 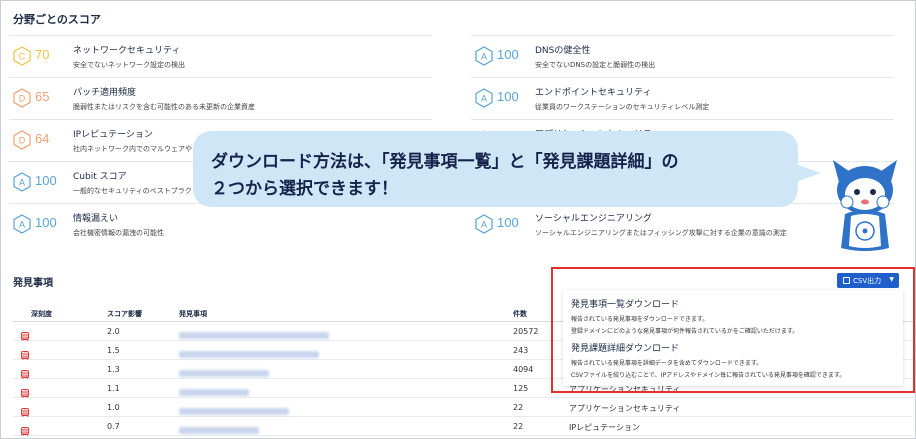 What do you see at coordinates (304, 189) in the screenshot?
I see `callout-line-2: ２つから選択できます！` at bounding box center [304, 189].